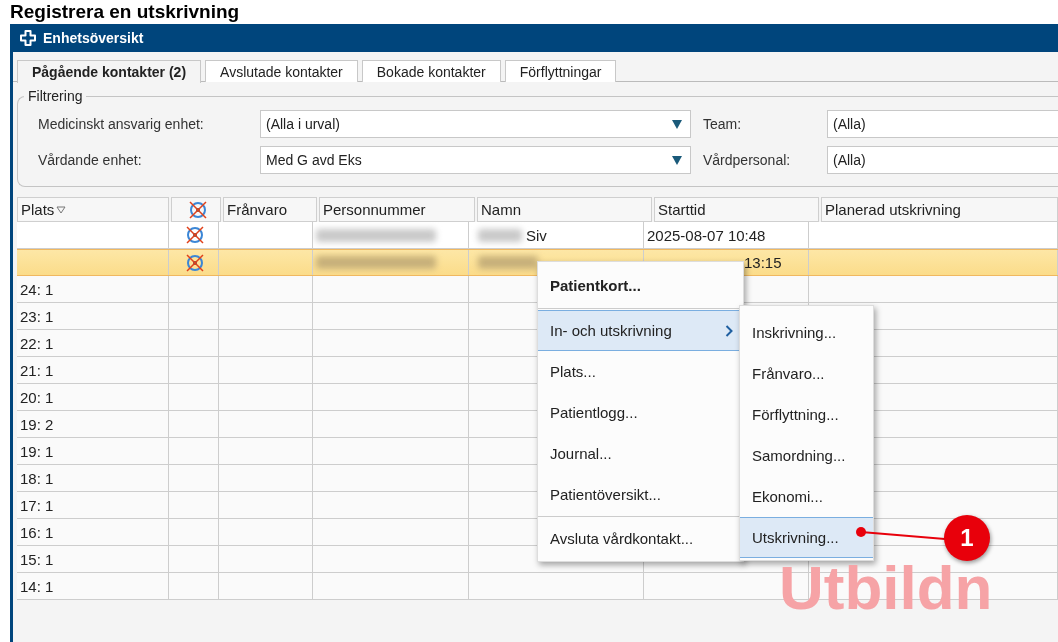 The height and width of the screenshot is (642, 1058). What do you see at coordinates (37, 343) in the screenshot?
I see `table-cell: 22: 1` at bounding box center [37, 343].